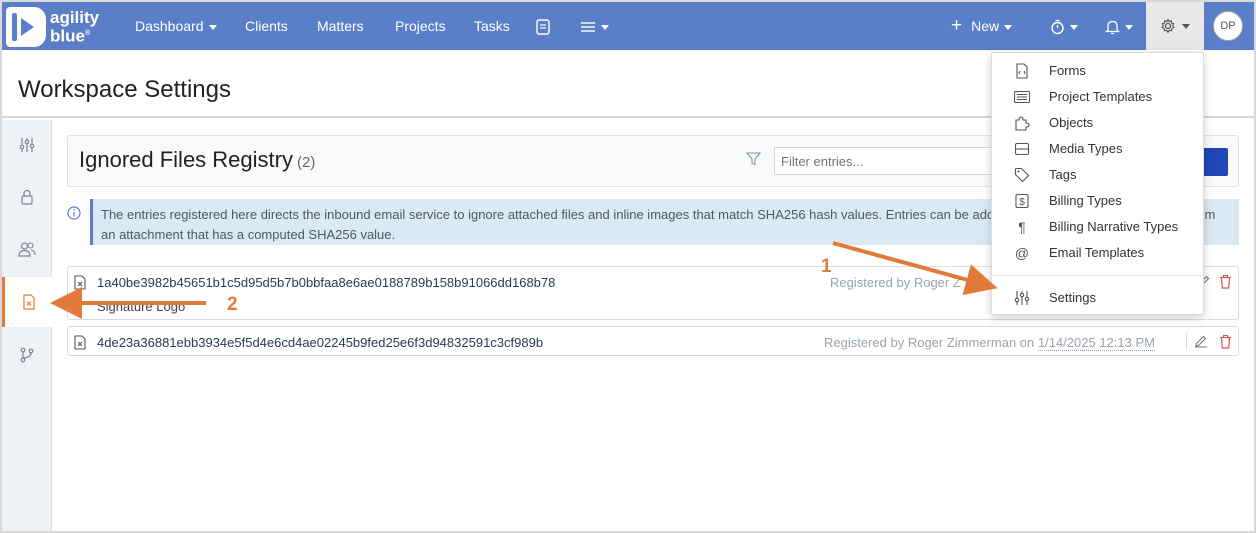 The height and width of the screenshot is (533, 1256). What do you see at coordinates (124, 89) in the screenshot?
I see `page-title: Workspace Settings` at bounding box center [124, 89].